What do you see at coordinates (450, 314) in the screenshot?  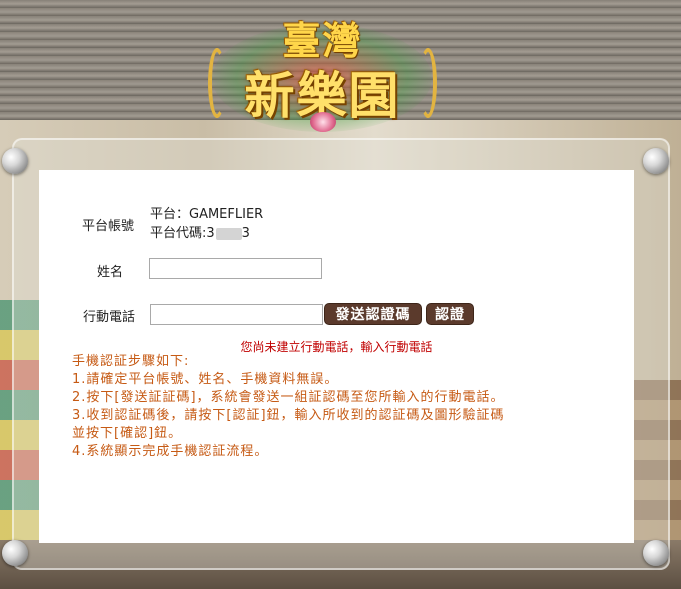 I see `verify-button: 認證` at bounding box center [450, 314].